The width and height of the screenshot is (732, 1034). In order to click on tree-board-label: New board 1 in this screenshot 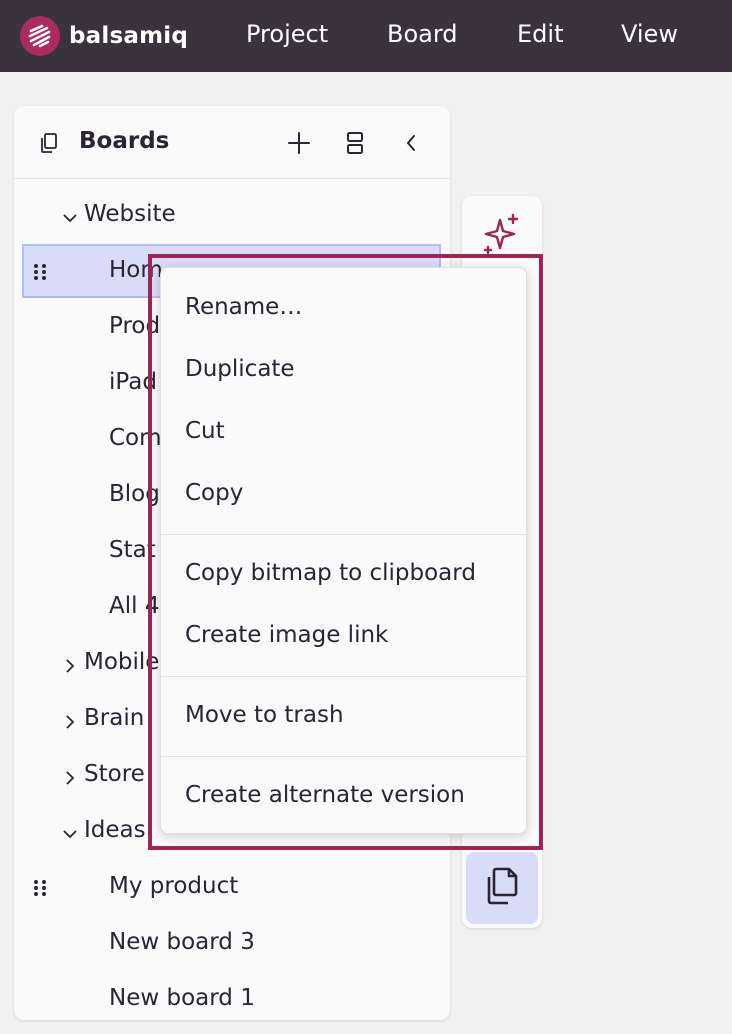, I will do `click(182, 998)`.